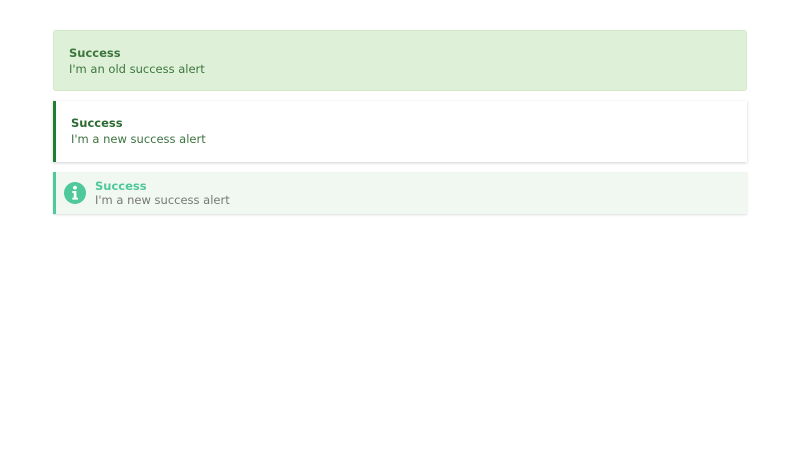  Describe the element at coordinates (75, 193) in the screenshot. I see `info-circle-icon` at that location.